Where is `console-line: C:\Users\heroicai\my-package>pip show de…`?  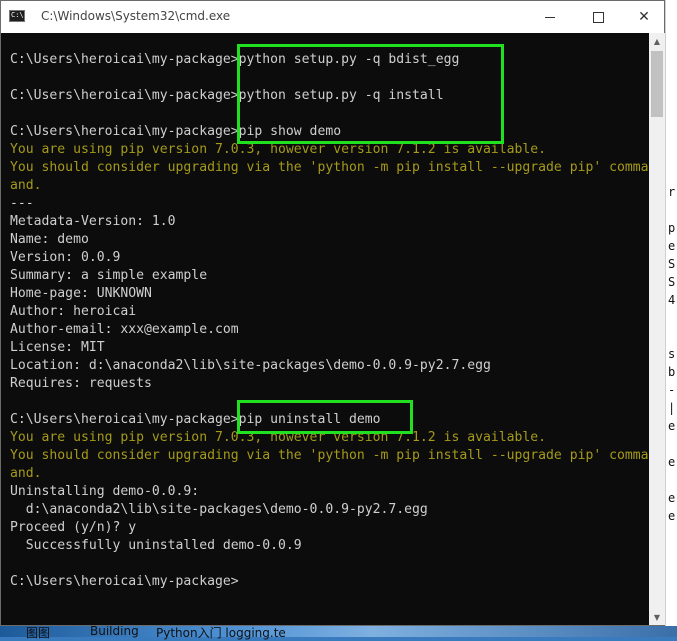 console-line: C:\Users\heroicai\my-package>pip show de… is located at coordinates (176, 131).